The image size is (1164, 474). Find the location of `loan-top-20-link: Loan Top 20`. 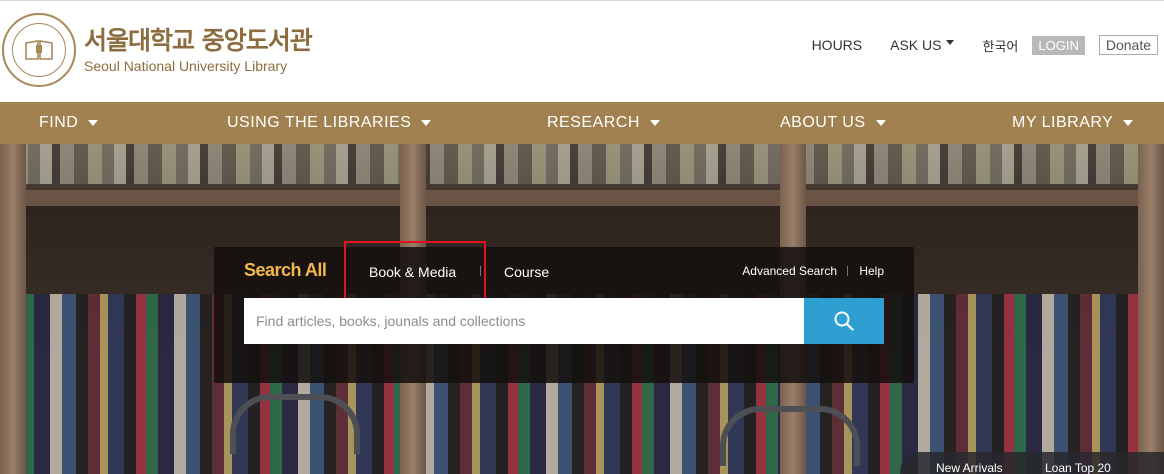

loan-top-20-link: Loan Top 20 is located at coordinates (1078, 467).